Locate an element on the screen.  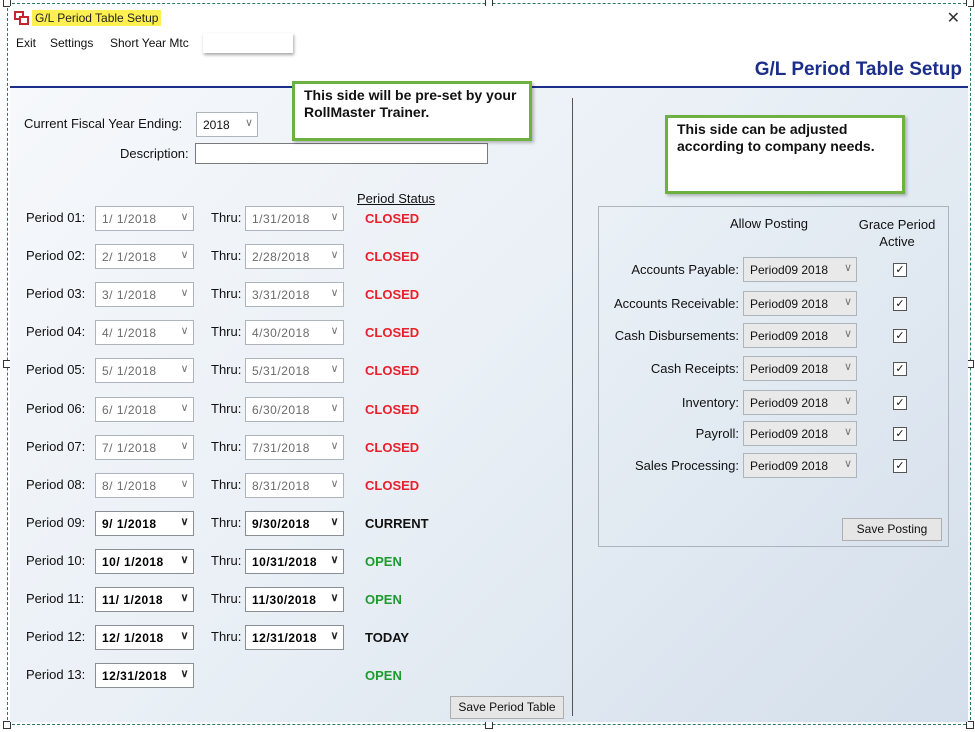
period-start-date: 3/ 1/2018 ∨ is located at coordinates (144, 294).